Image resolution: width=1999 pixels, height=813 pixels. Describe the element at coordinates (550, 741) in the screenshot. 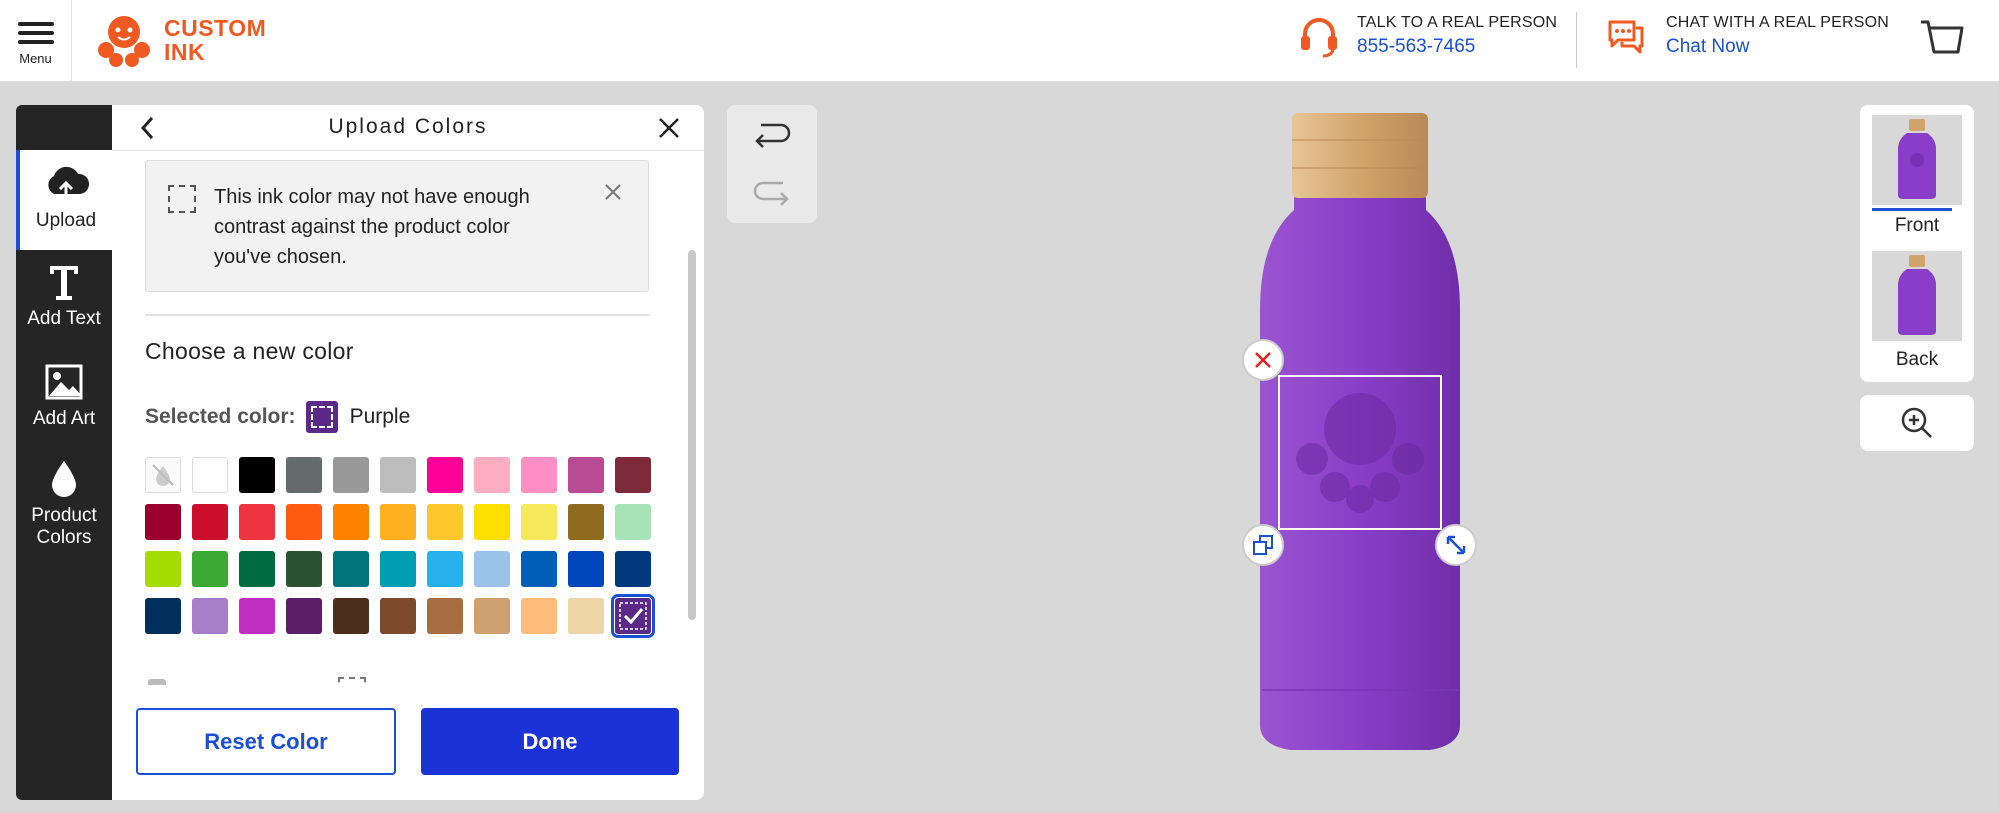

I see `done-button: Done` at that location.